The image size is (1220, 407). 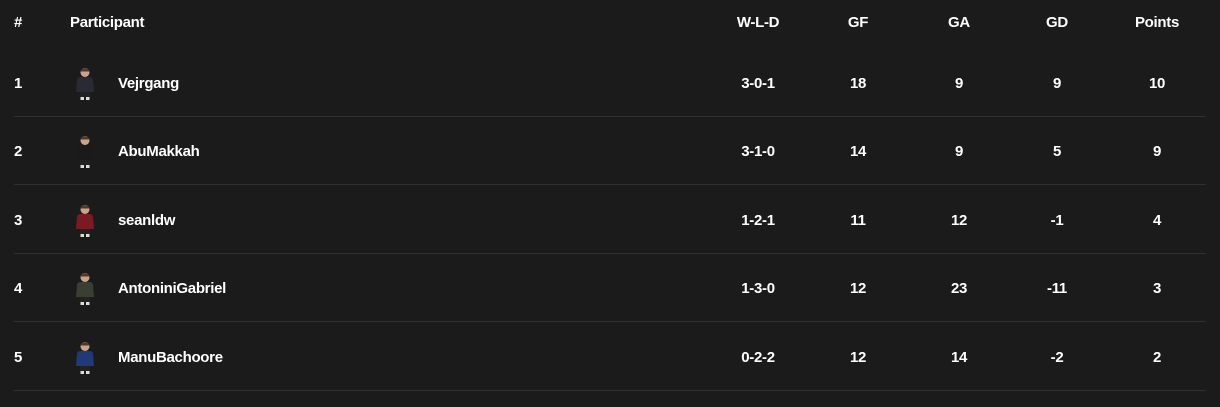 I want to click on header-gd: GD, so click(x=1057, y=22).